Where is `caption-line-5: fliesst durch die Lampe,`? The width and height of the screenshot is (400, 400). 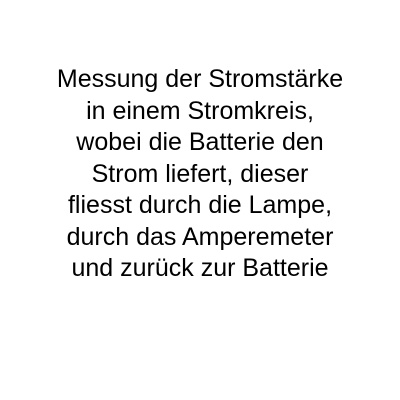
caption-line-5: fliesst durch die Lampe, is located at coordinates (200, 205).